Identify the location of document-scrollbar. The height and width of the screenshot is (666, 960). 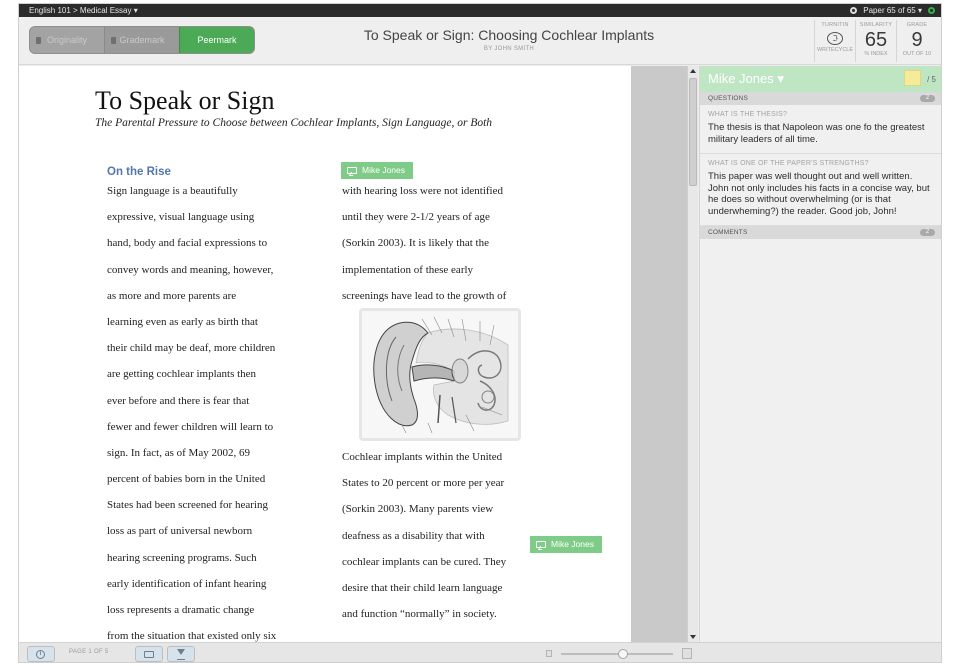
(692, 354).